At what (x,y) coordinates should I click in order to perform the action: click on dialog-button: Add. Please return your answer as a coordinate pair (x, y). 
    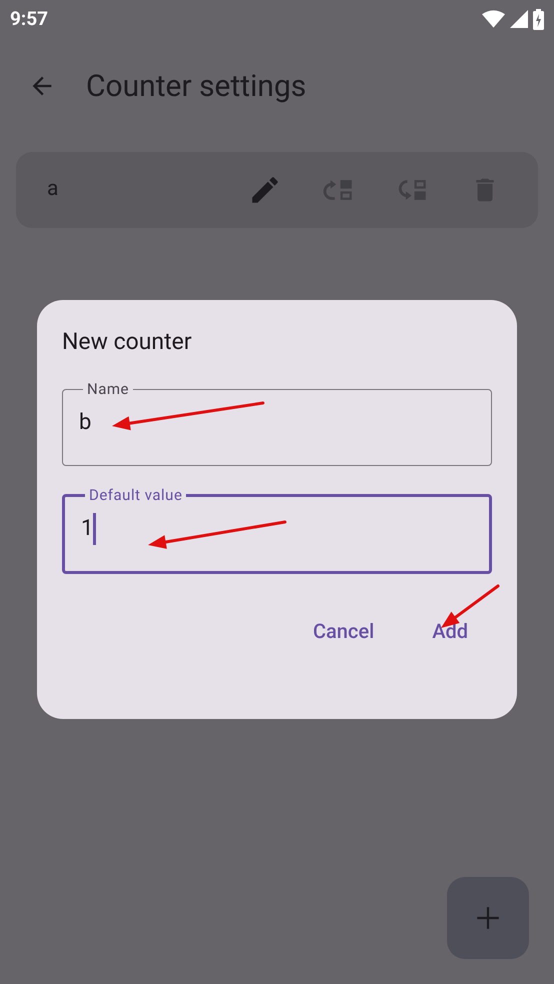
    Looking at the image, I should click on (450, 631).